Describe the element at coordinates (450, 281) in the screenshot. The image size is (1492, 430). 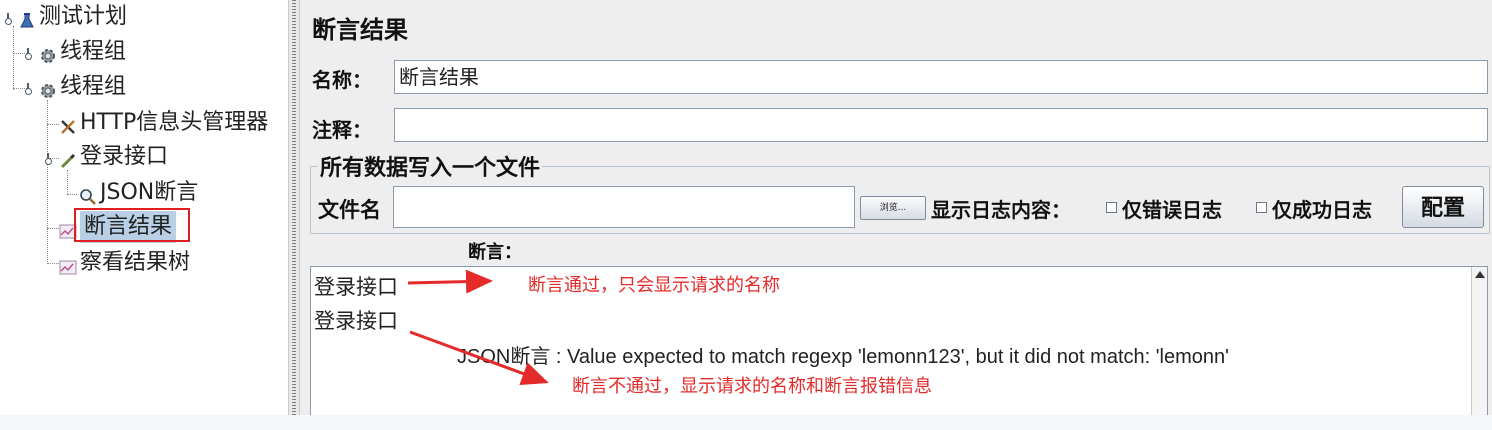
I see `pass-annotation-arrow` at that location.